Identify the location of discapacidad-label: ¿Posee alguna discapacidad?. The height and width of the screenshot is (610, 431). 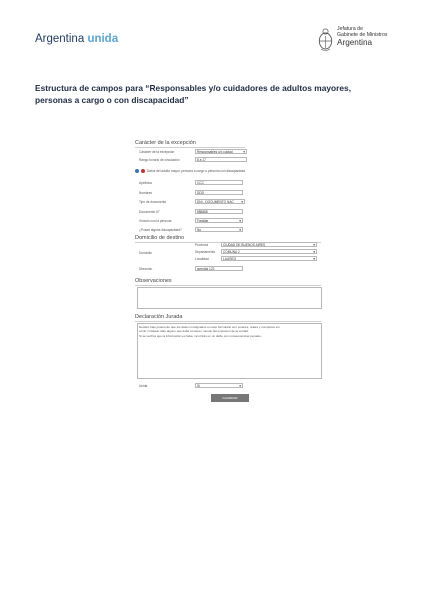
(160, 230).